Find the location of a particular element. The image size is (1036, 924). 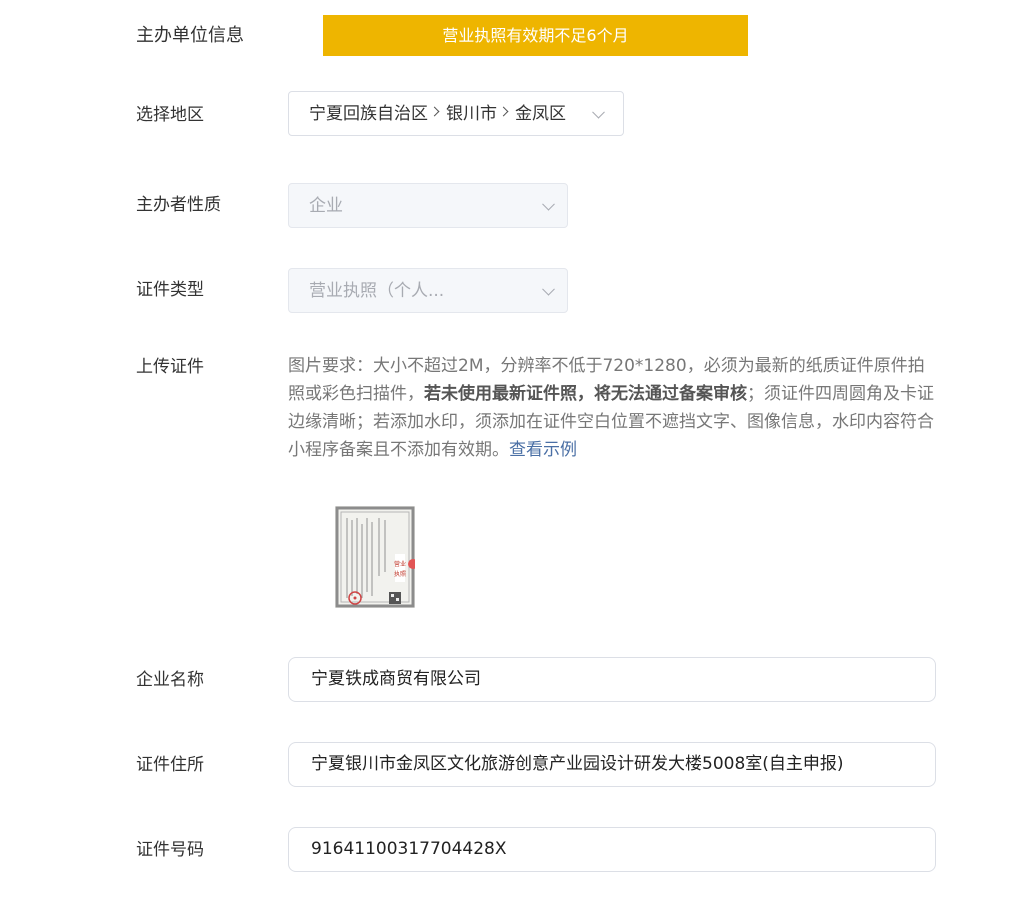

region-label: 选择地区 is located at coordinates (170, 115).